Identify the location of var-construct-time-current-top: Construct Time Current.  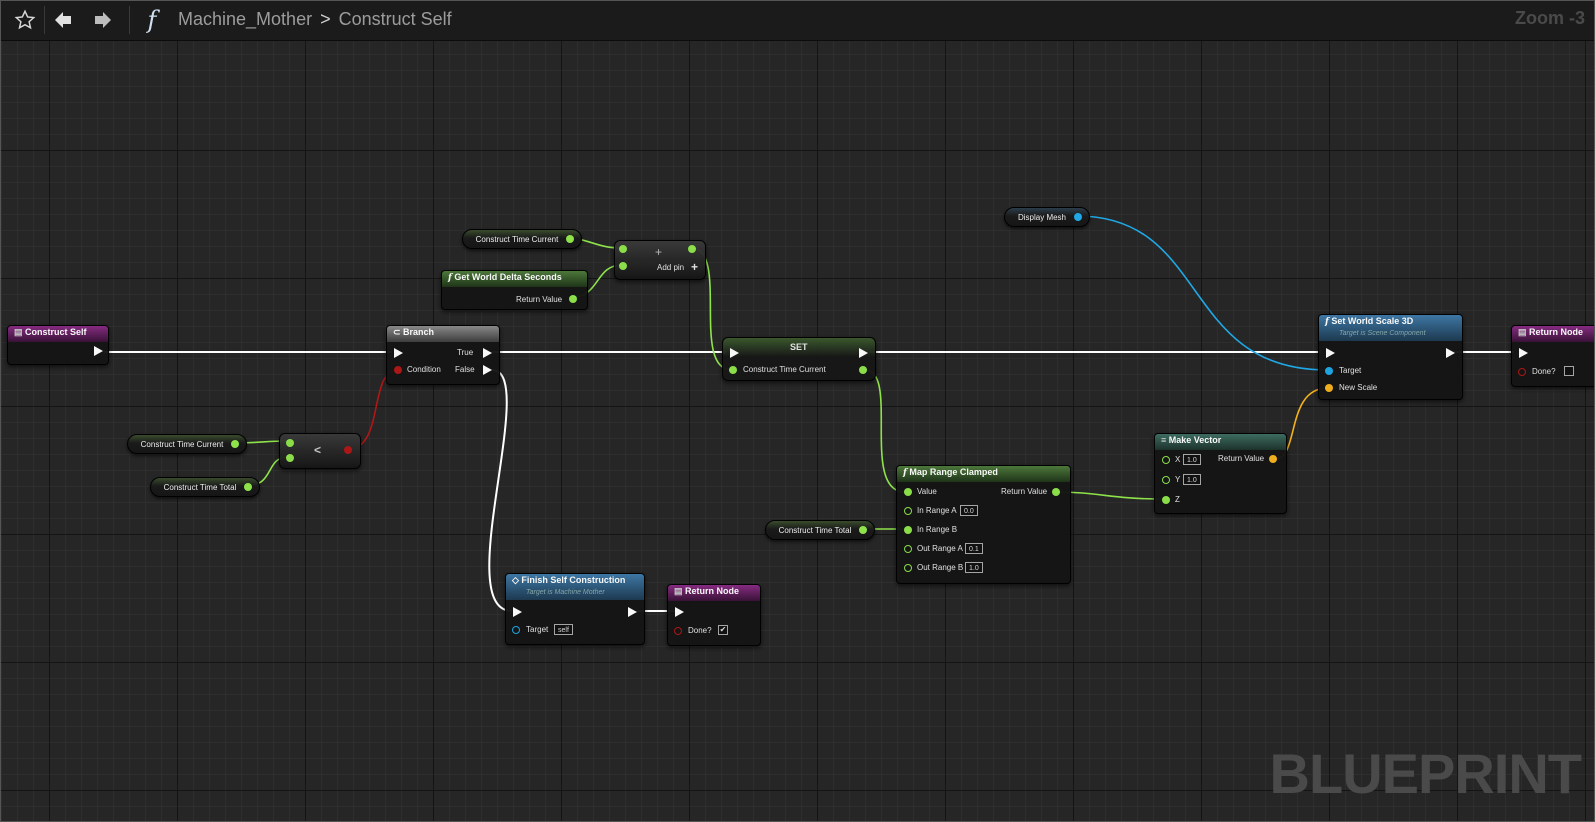
(522, 239).